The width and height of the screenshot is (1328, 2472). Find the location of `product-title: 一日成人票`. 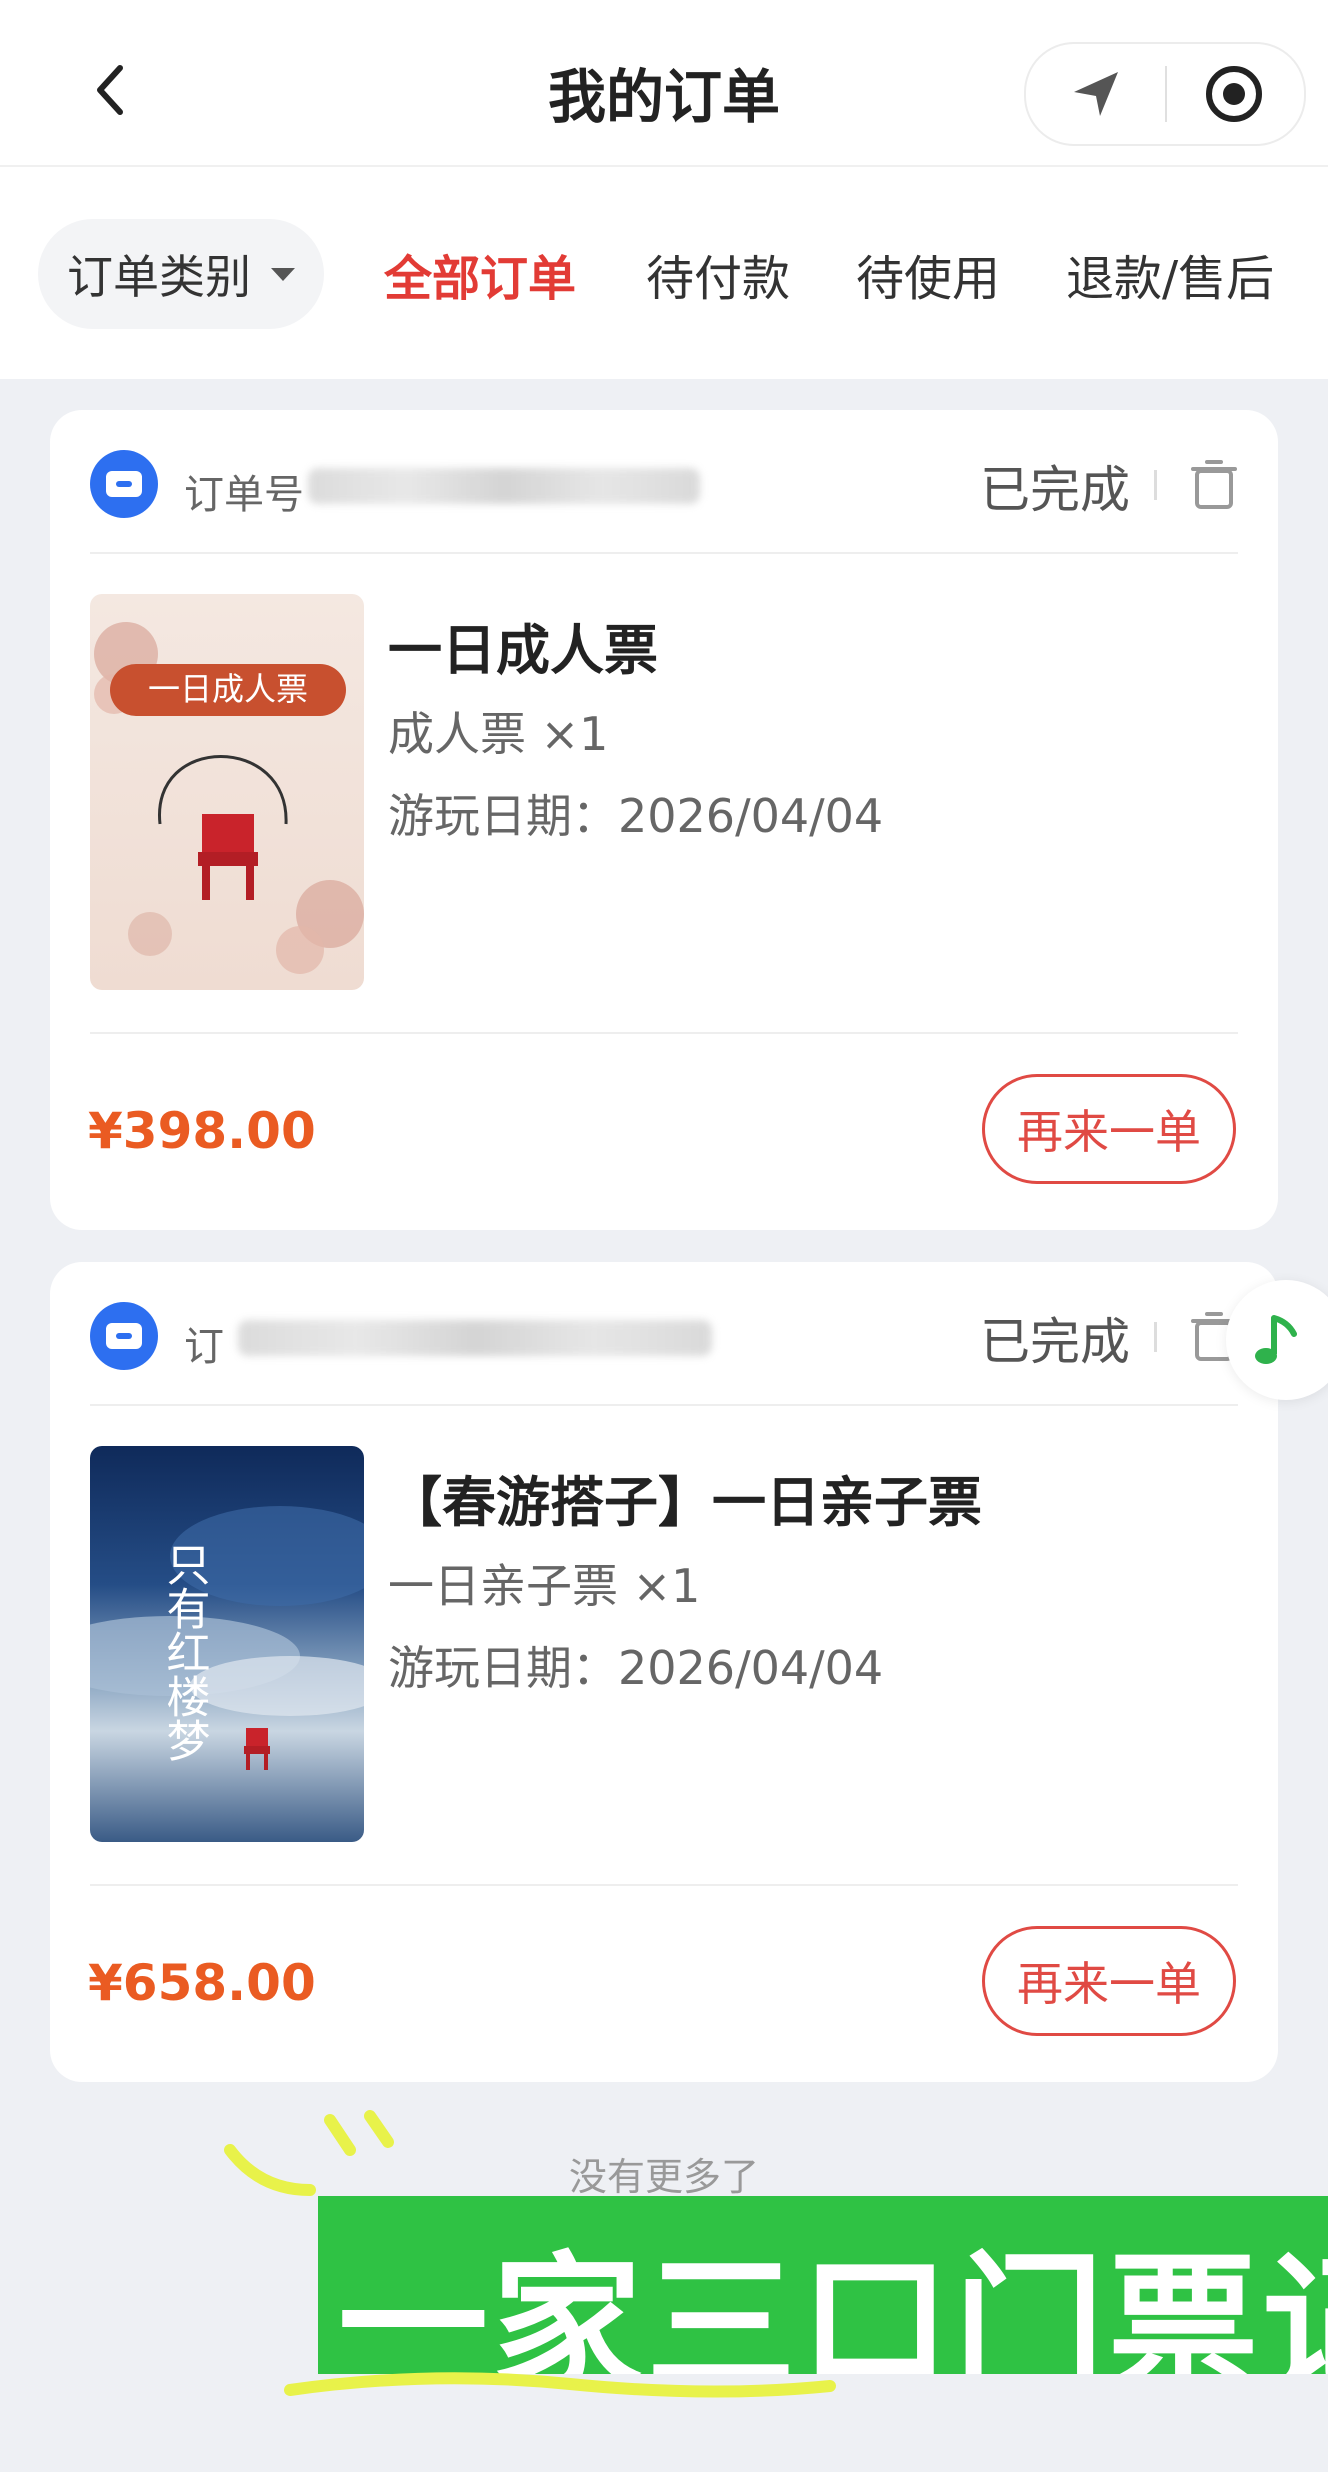

product-title: 一日成人票 is located at coordinates (523, 645).